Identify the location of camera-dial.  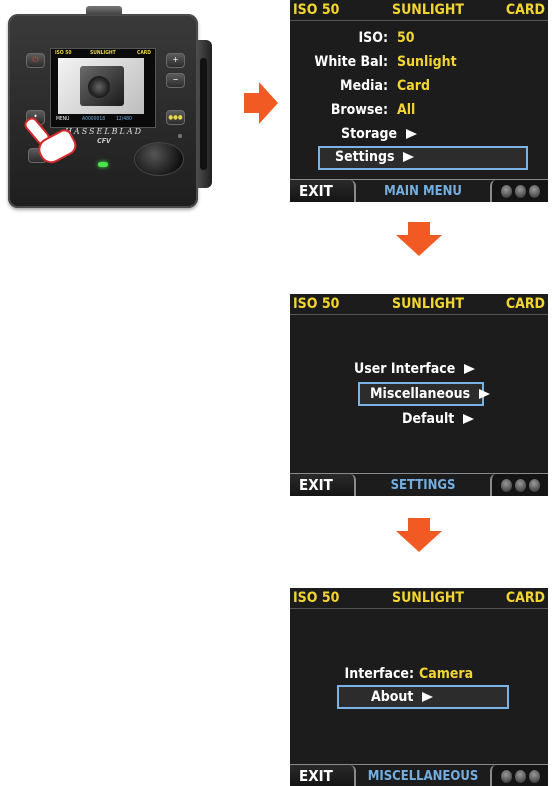
(159, 159).